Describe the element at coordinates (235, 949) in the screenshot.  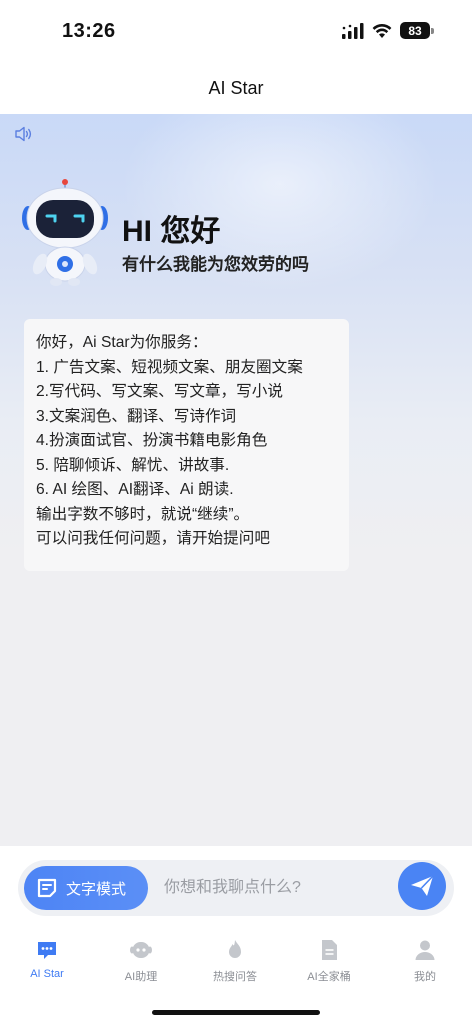
I see `hot-icon` at that location.